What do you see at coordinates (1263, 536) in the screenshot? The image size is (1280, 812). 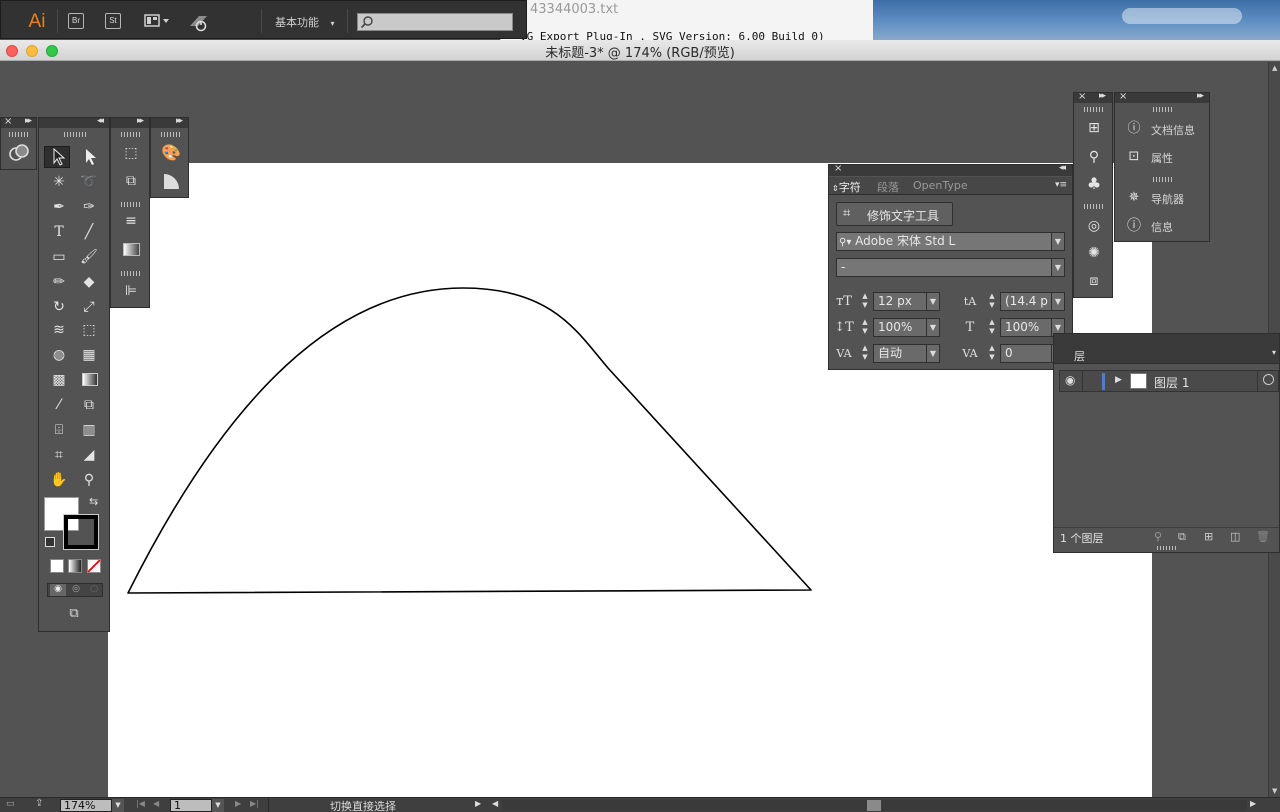 I see `trash-icon: 🗑` at bounding box center [1263, 536].